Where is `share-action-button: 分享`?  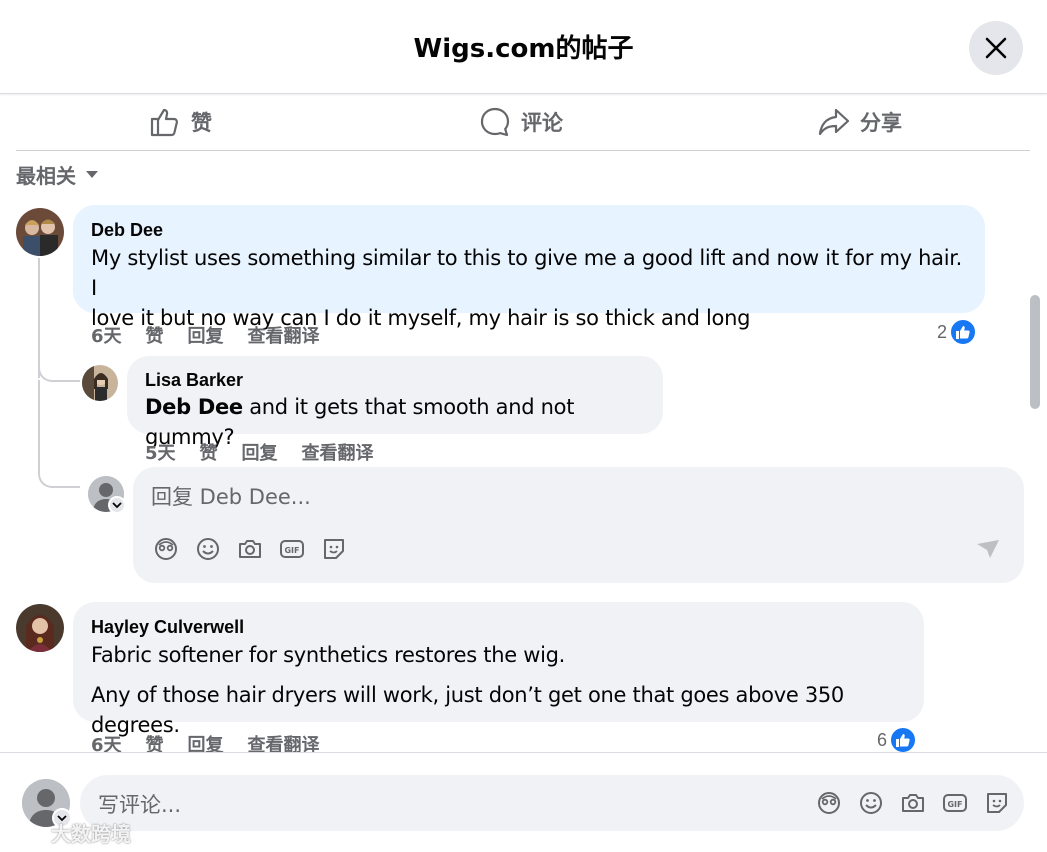 share-action-button: 分享 is located at coordinates (860, 122).